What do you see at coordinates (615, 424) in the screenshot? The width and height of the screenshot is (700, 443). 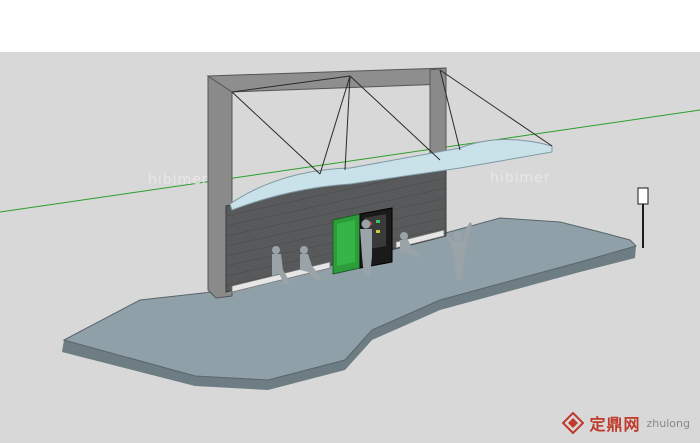 I see `logo-text: 定鼎网` at bounding box center [615, 424].